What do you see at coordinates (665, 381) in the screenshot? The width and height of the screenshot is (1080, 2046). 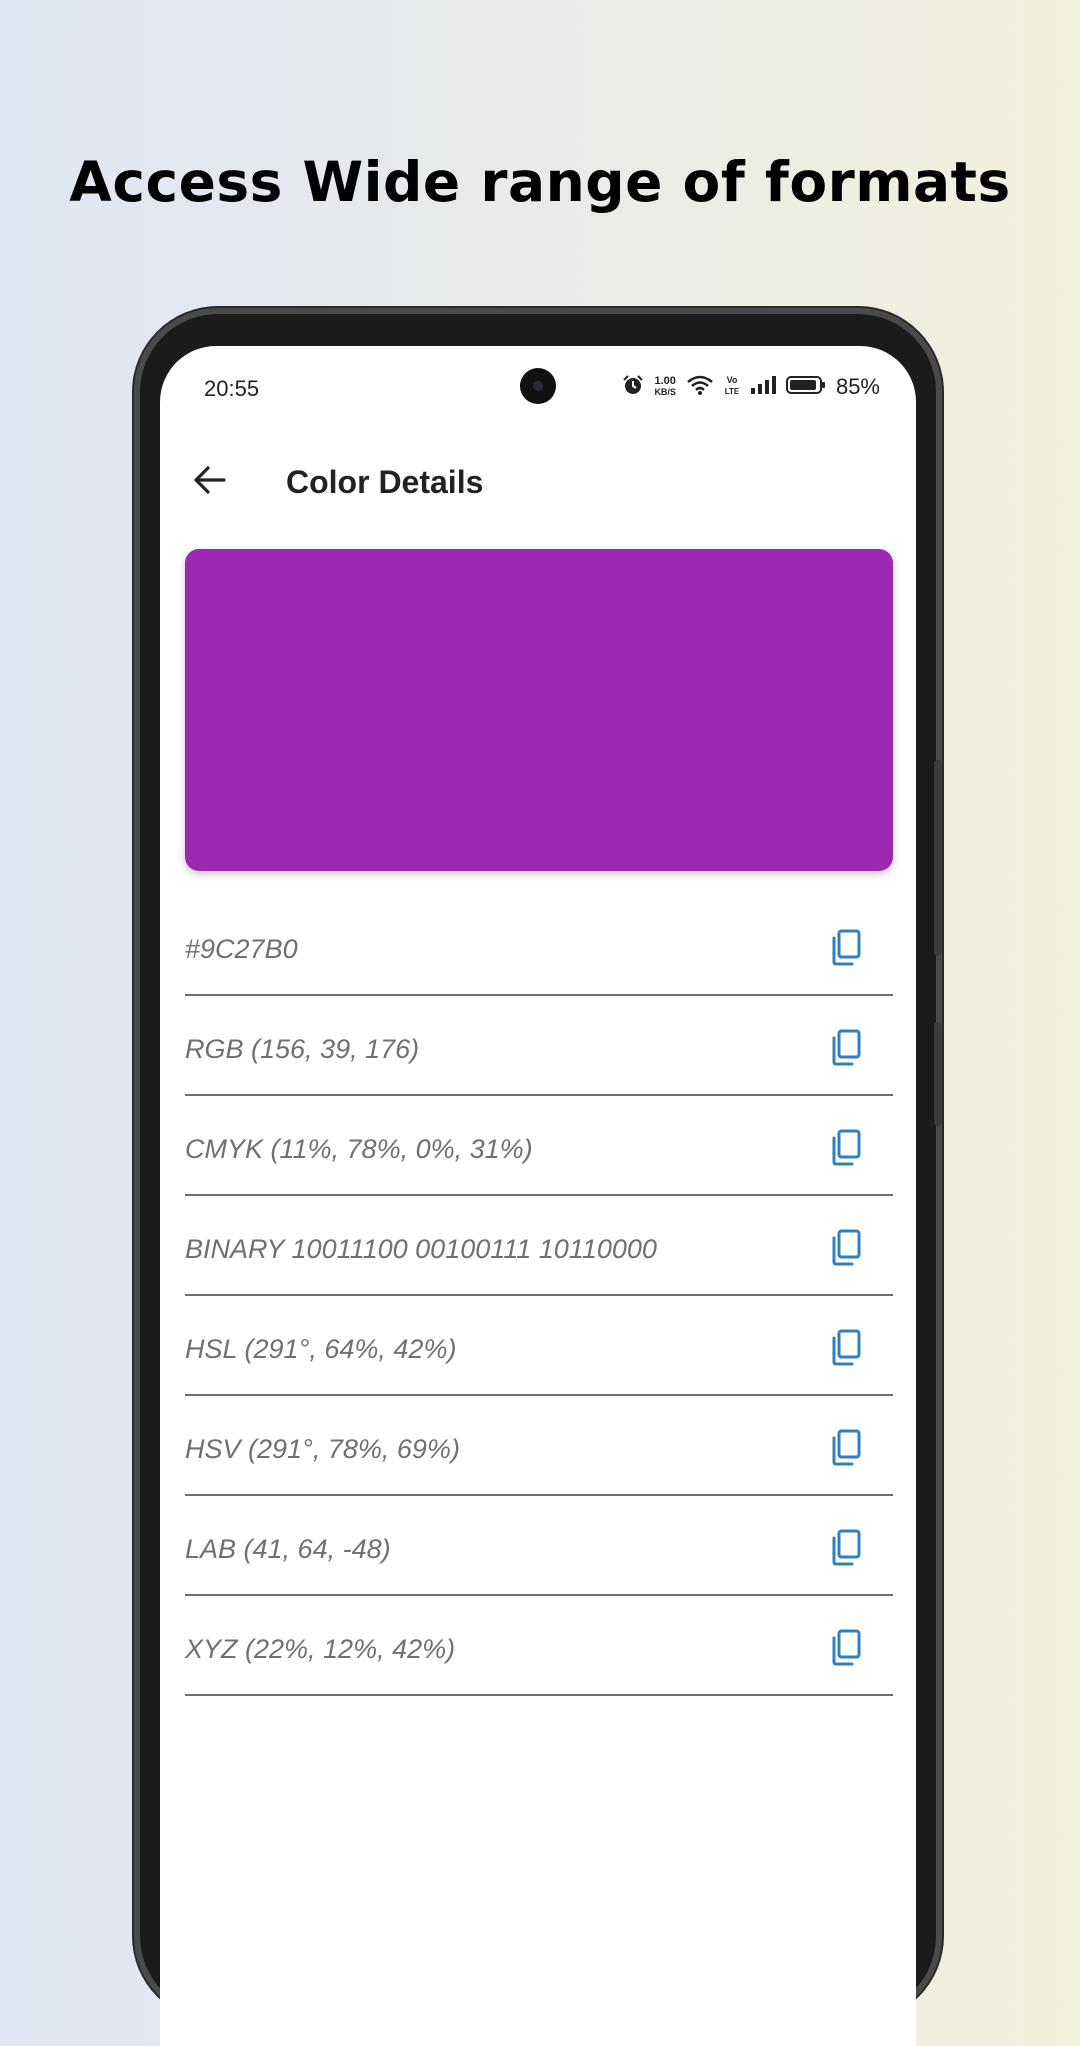 I see `net-speed-value: 1.00` at bounding box center [665, 381].